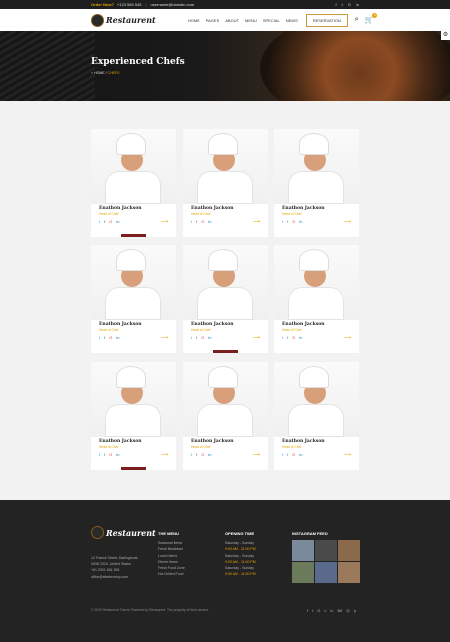 This screenshot has height=642, width=450. I want to click on nav-item-home: HOME, so click(194, 20).